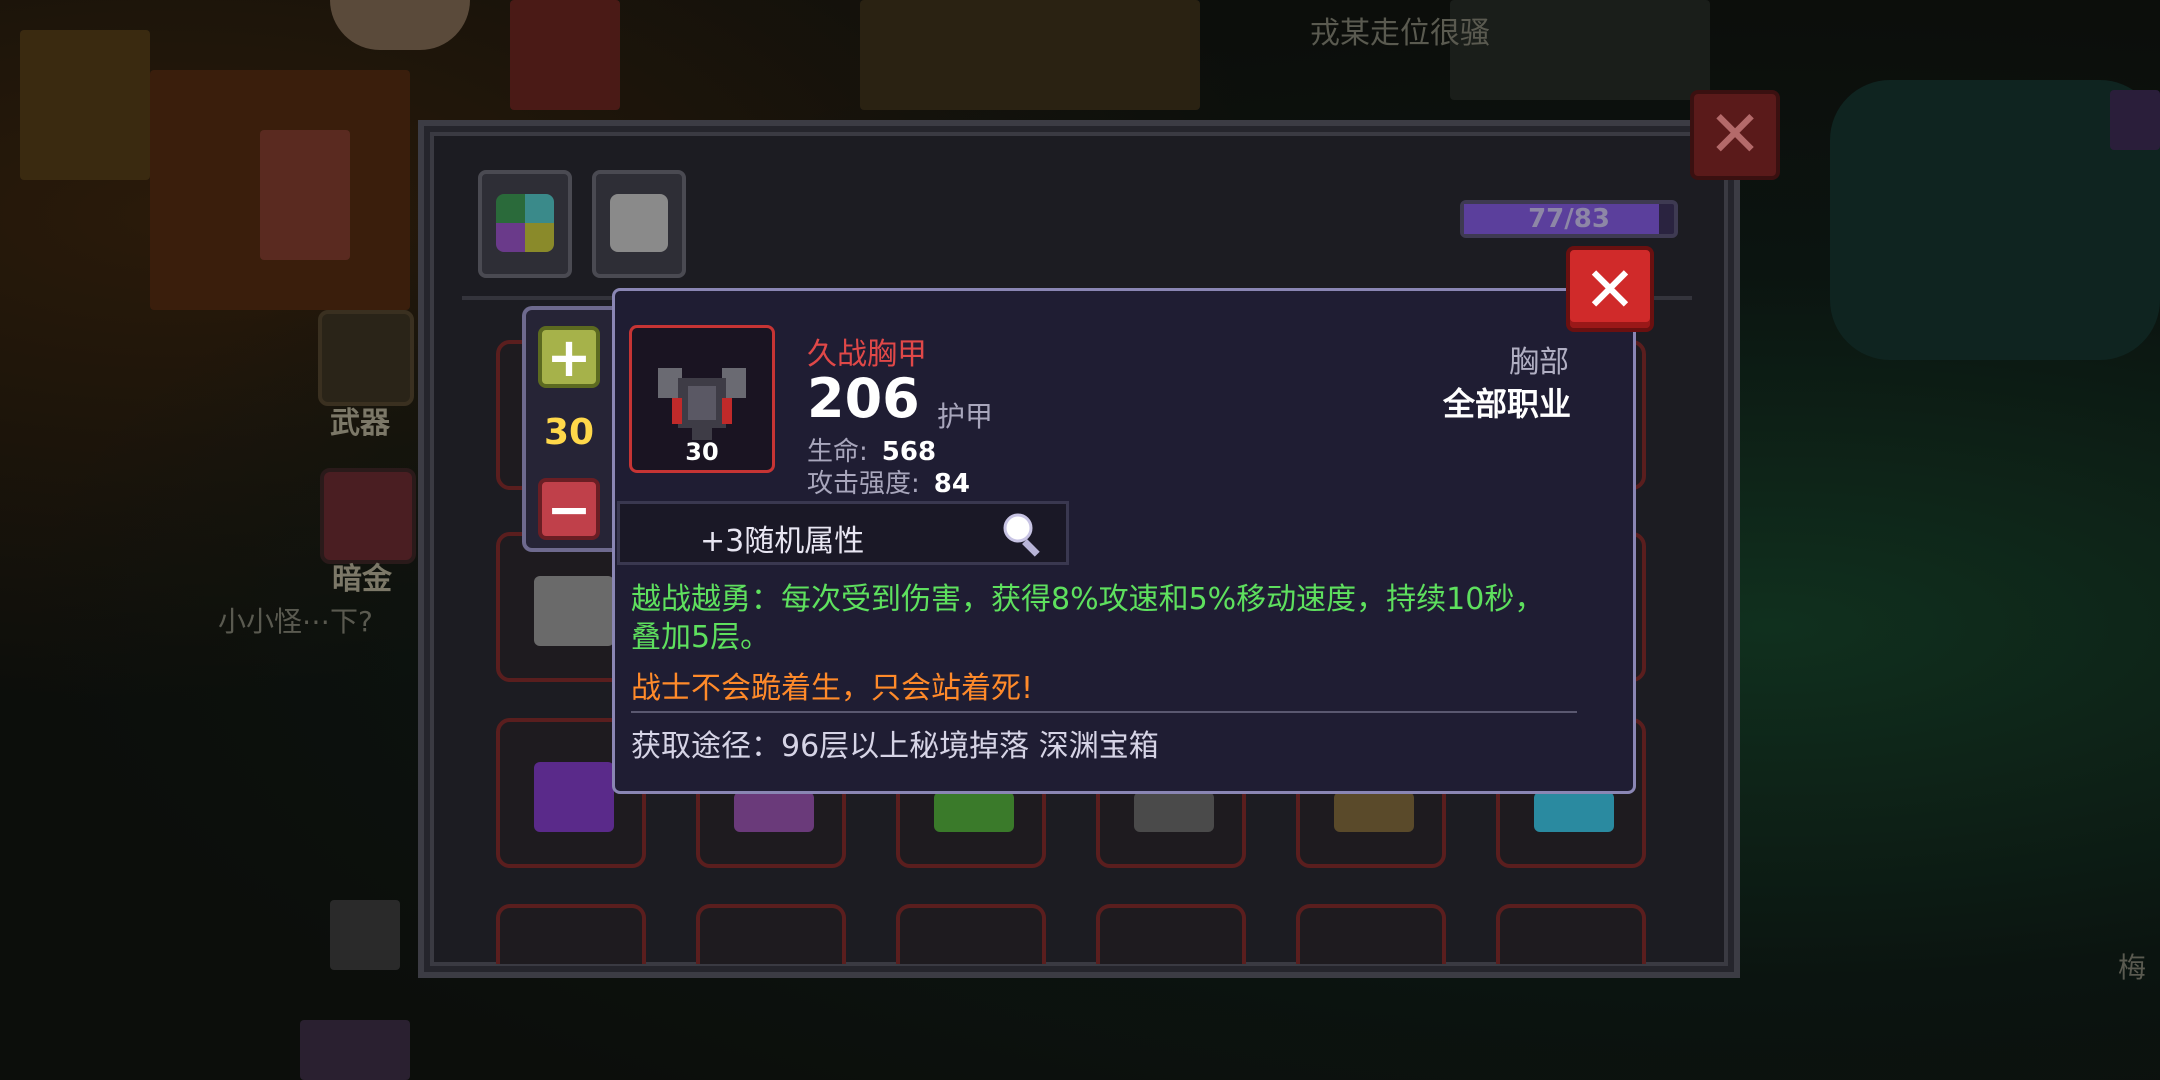 This screenshot has height=1080, width=2160. What do you see at coordinates (895, 746) in the screenshot?
I see `acquire-source: 获取途径：96层以上秘境掉落 深渊宝箱` at bounding box center [895, 746].